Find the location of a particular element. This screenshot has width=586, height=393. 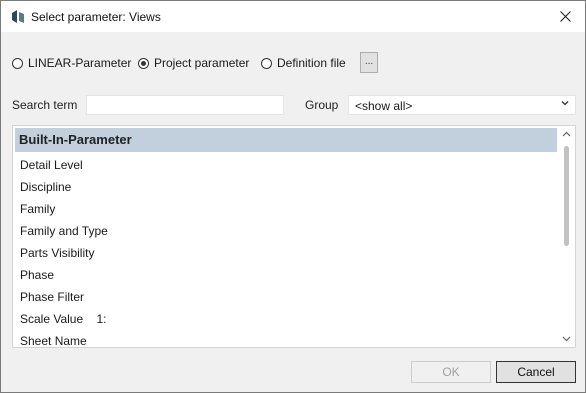

close-icon is located at coordinates (565, 16).